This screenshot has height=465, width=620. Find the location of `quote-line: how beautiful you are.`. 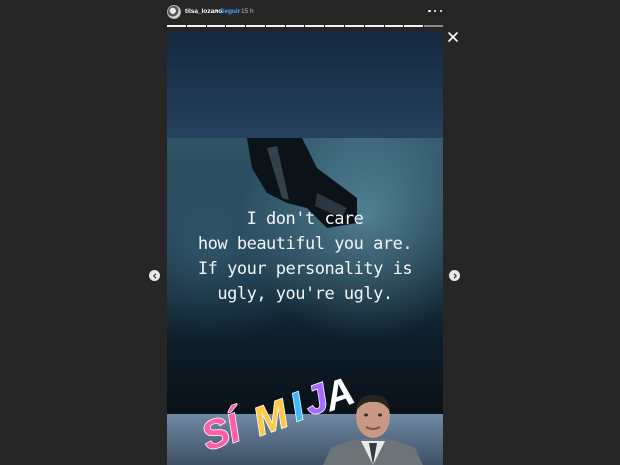

quote-line: how beautiful you are. is located at coordinates (305, 244).